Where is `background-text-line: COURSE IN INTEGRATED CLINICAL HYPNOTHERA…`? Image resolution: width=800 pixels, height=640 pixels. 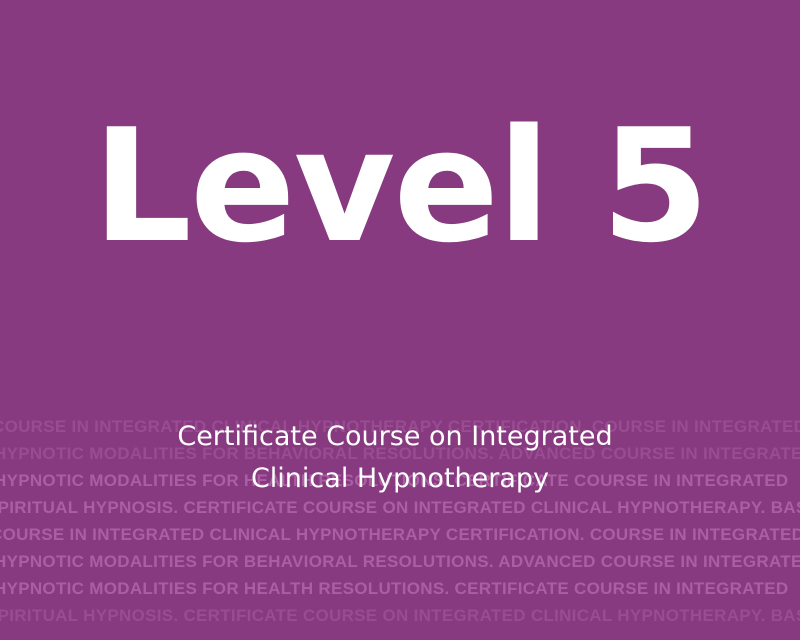 background-text-line: COURSE IN INTEGRATED CLINICAL HYPNOTHERA… is located at coordinates (400, 534).